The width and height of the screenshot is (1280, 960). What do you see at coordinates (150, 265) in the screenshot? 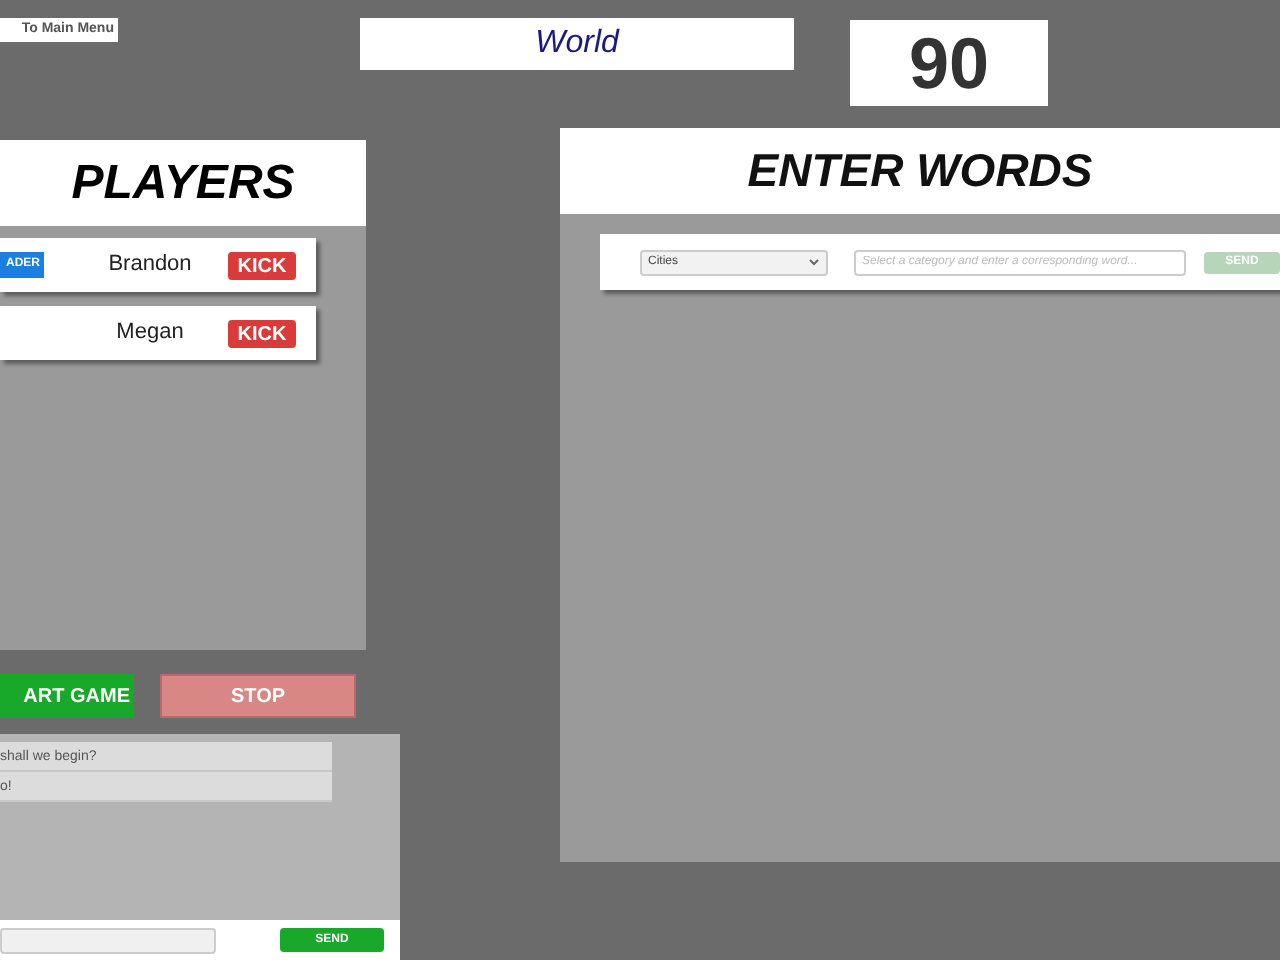
I see `player-name: Brandon` at bounding box center [150, 265].